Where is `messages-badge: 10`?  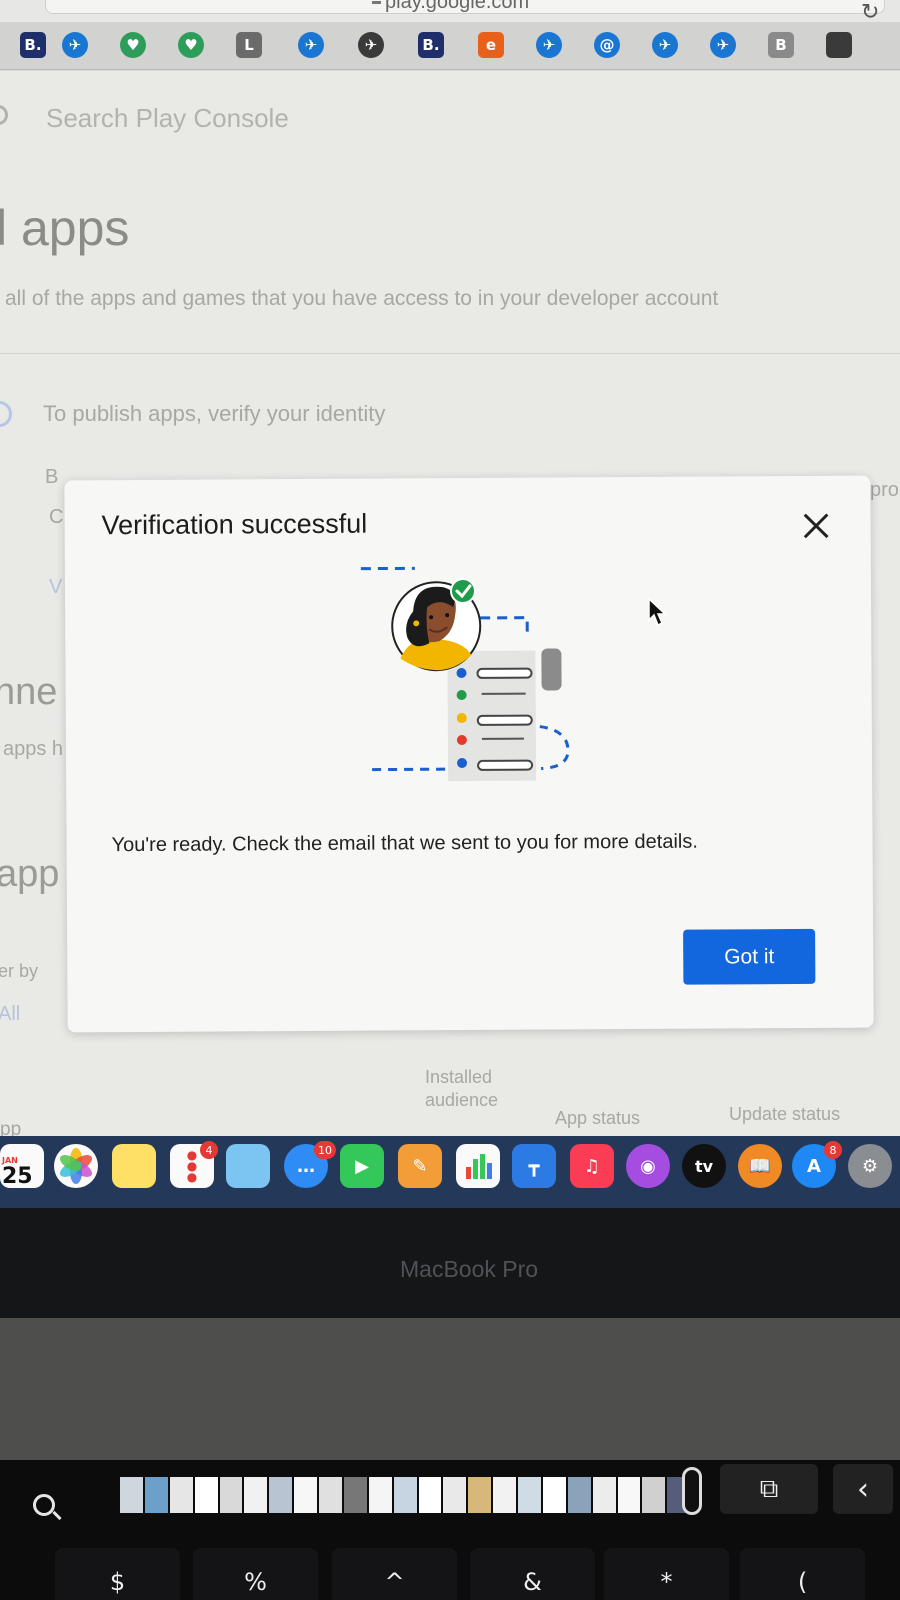
messages-badge: 10 is located at coordinates (325, 1150).